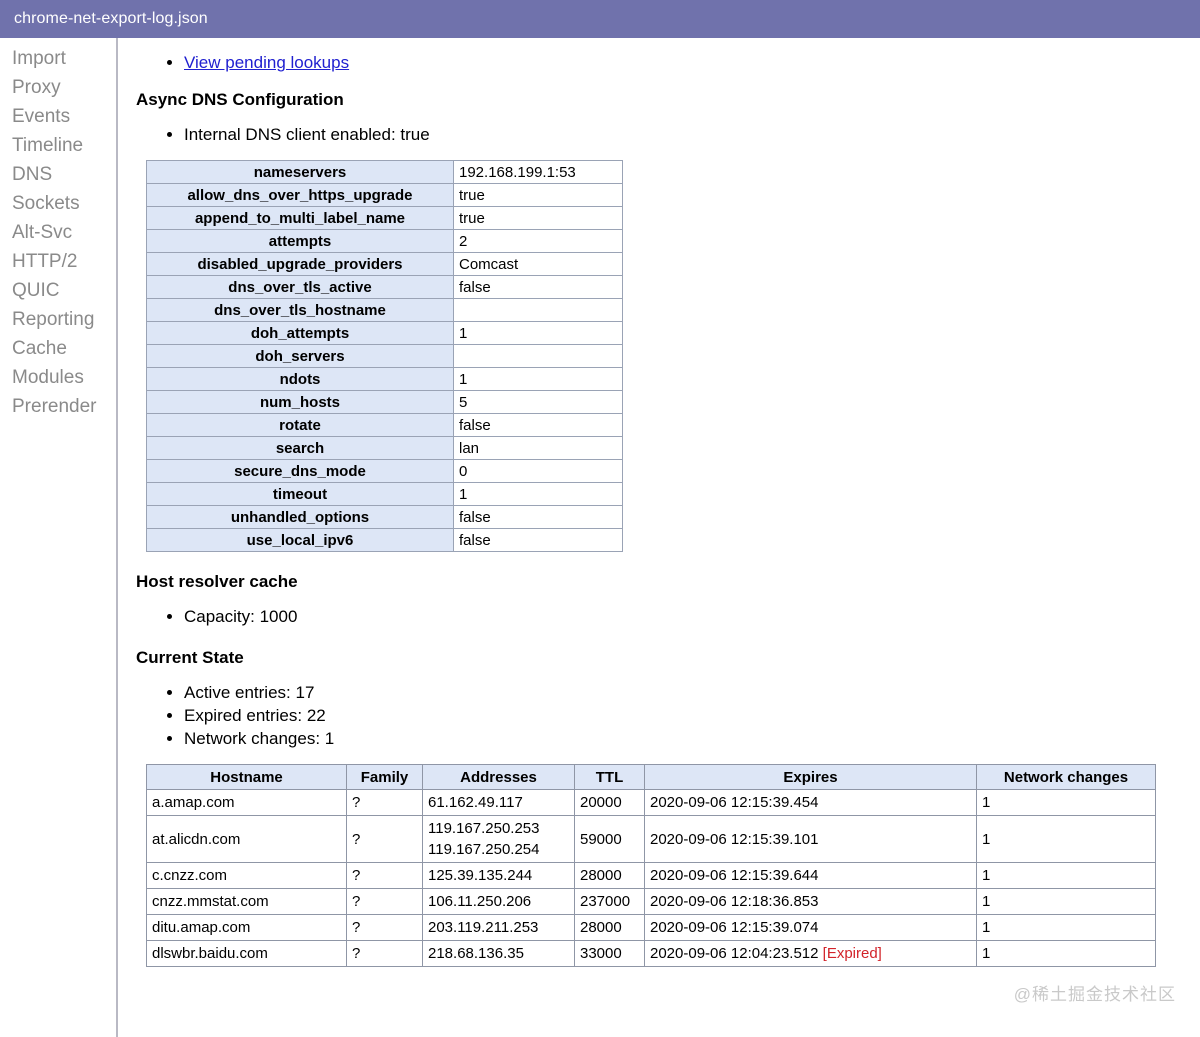 Image resolution: width=1200 pixels, height=1037 pixels. Describe the element at coordinates (300, 172) in the screenshot. I see `config-key: nameservers` at that location.